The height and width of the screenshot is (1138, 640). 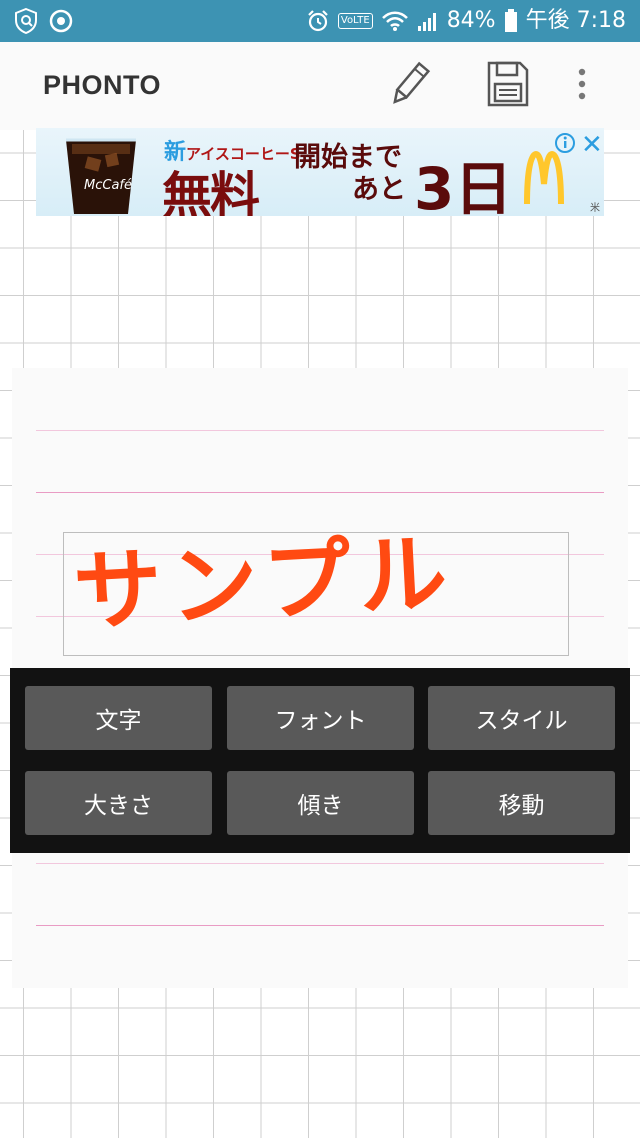 I want to click on style-button: スタイル, so click(x=521, y=718).